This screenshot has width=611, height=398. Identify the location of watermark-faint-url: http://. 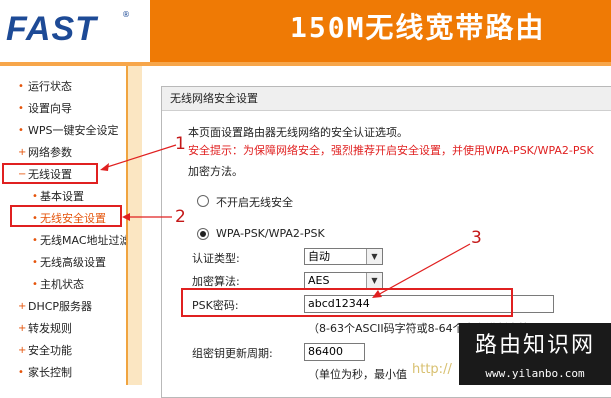
(432, 369).